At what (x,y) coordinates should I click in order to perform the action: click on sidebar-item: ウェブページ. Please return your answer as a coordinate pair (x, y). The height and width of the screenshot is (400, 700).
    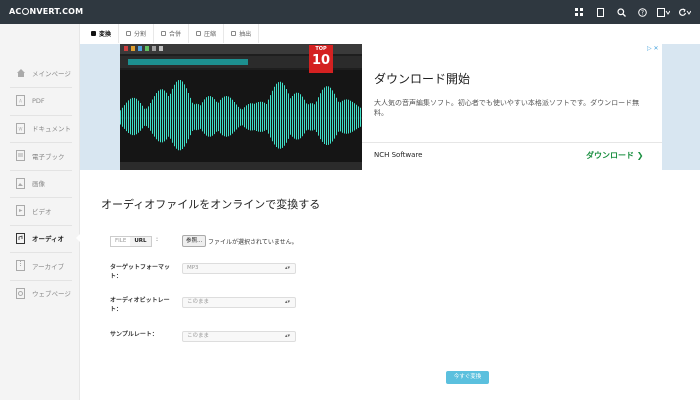
    Looking at the image, I should click on (40, 293).